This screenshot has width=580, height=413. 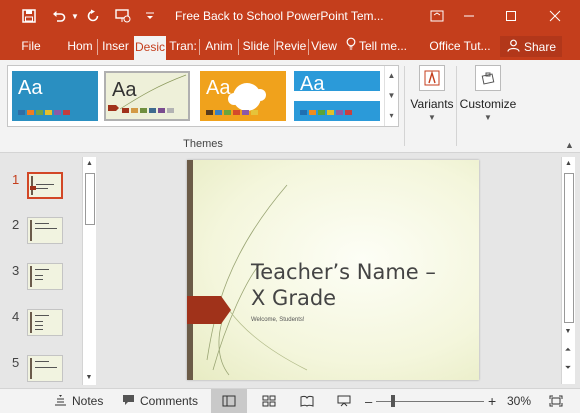 What do you see at coordinates (89, 271) in the screenshot?
I see `thumbnail-scrollbar: ▲ ▼` at bounding box center [89, 271].